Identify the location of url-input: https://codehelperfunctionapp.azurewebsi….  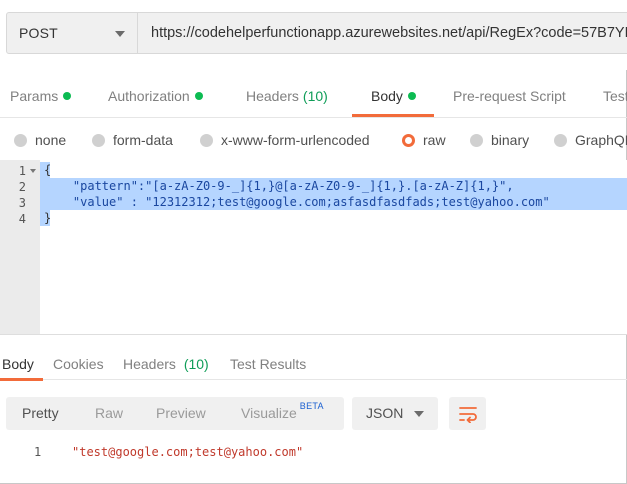
(382, 33).